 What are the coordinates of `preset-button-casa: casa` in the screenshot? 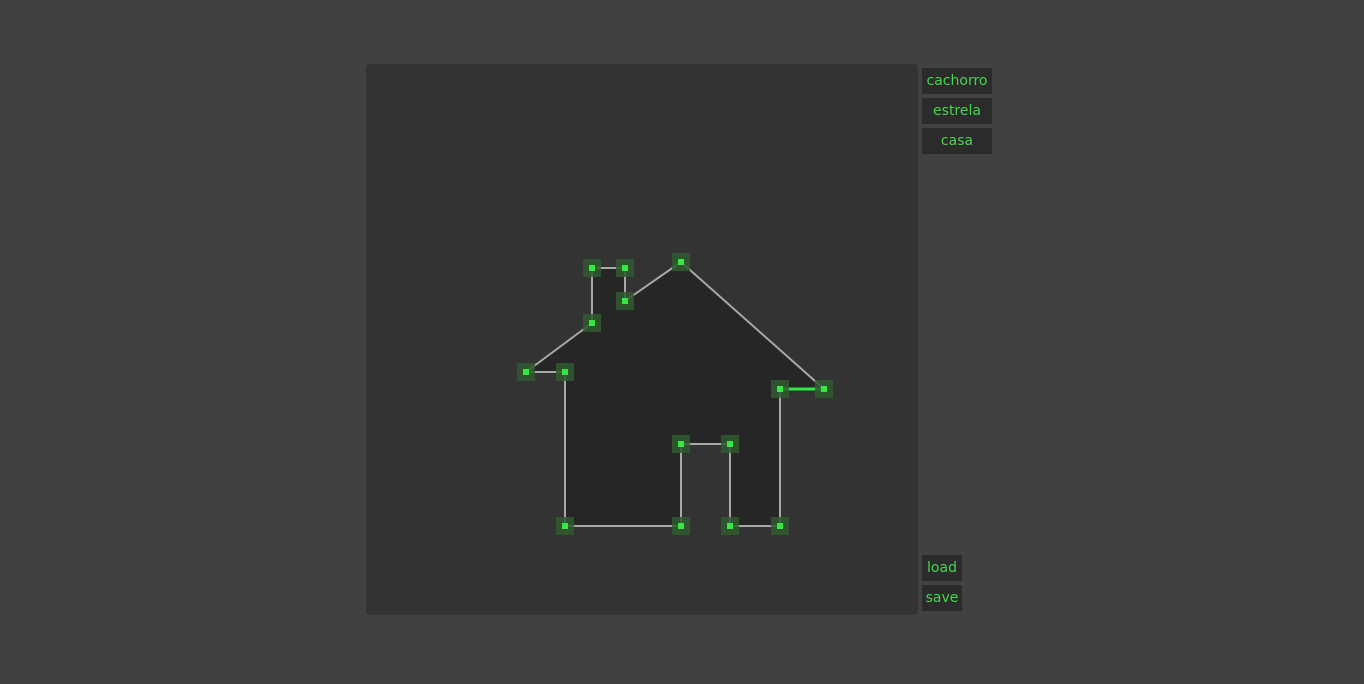 It's located at (957, 141).